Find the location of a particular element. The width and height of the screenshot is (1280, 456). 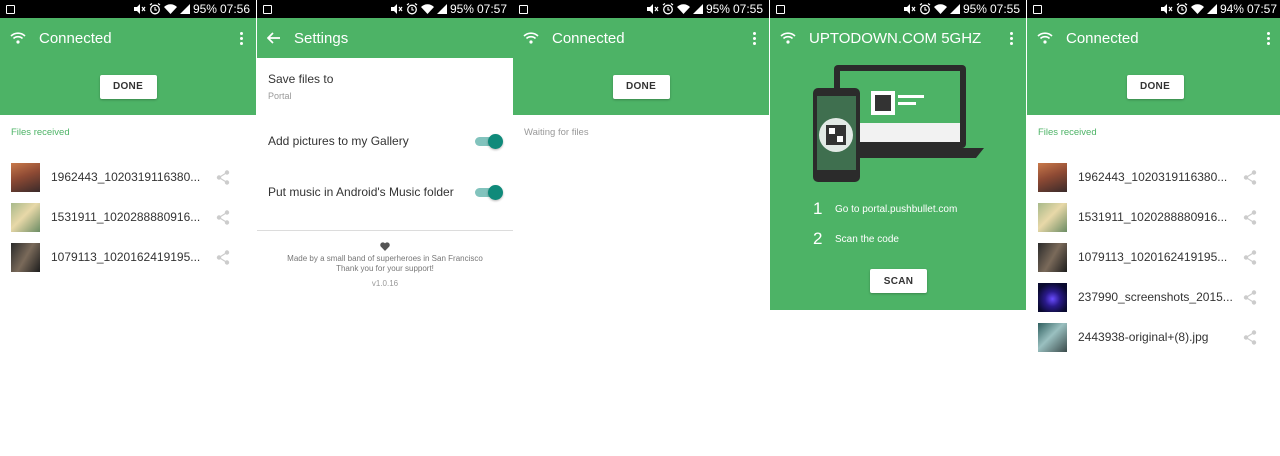

list-item: 2443938-original+(8).jpg is located at coordinates (1153, 337).